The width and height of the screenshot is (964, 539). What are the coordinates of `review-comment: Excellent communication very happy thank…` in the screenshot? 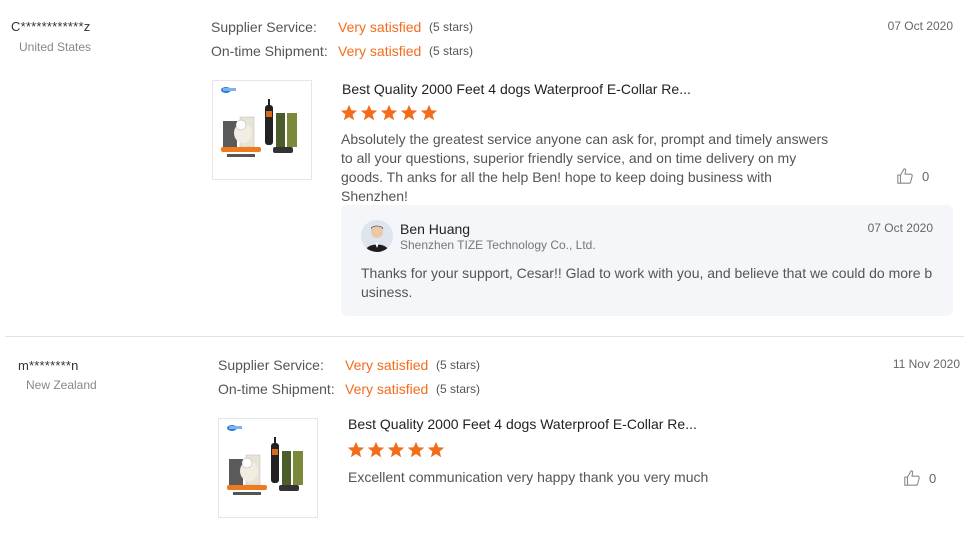 It's located at (528, 477).